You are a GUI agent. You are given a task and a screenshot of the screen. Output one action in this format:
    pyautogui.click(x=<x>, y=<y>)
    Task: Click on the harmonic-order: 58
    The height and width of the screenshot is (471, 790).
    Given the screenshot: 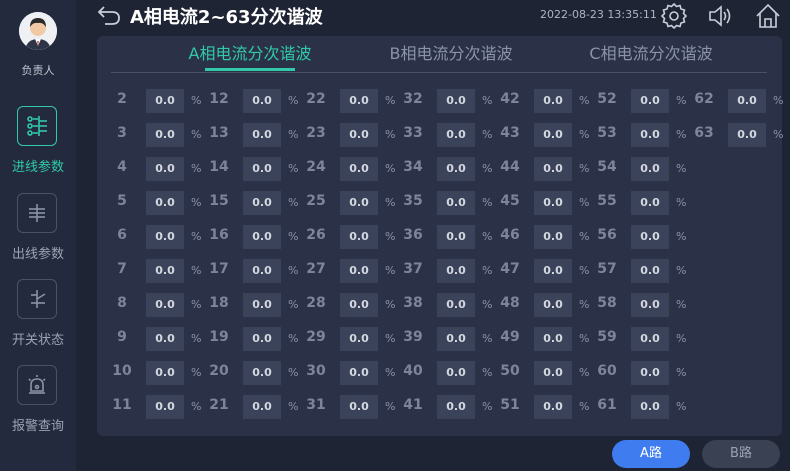 What is the action you would take?
    pyautogui.click(x=607, y=303)
    